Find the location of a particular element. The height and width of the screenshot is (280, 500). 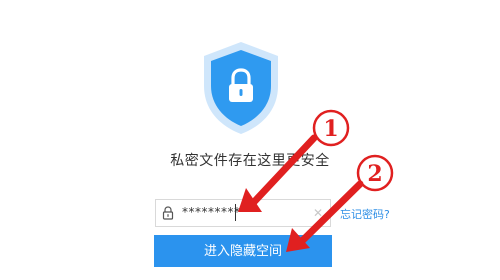

annotation-marker-1: 1 is located at coordinates (331, 128).